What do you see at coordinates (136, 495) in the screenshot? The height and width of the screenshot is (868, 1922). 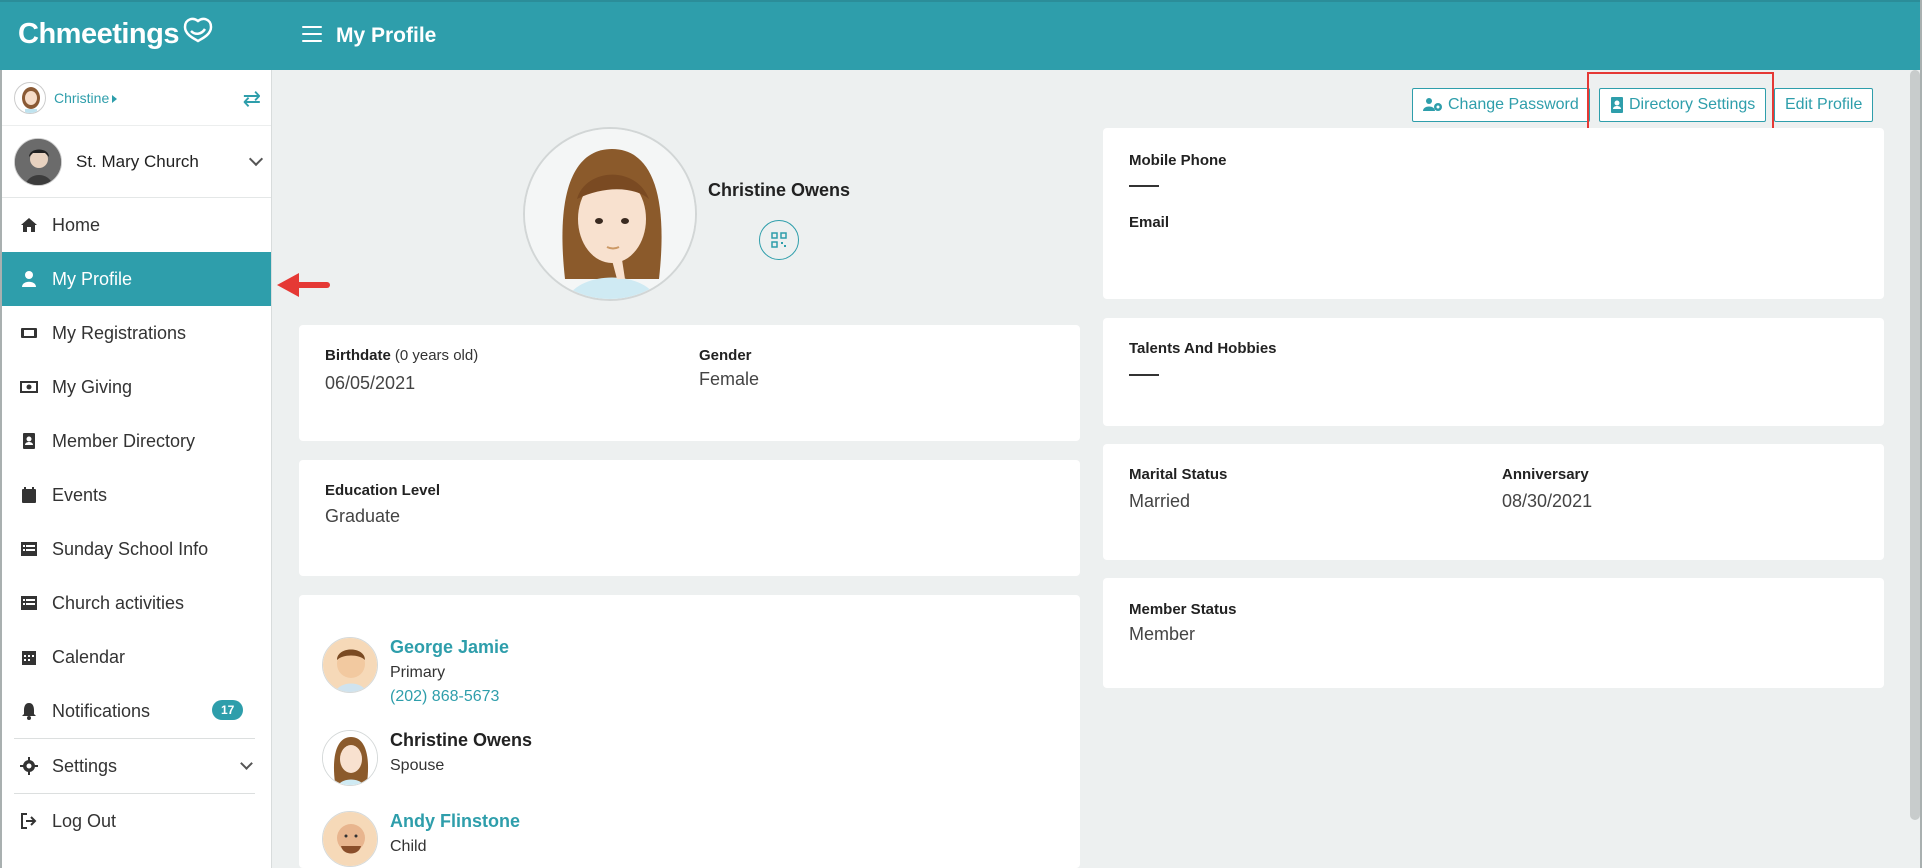 I see `nav-item-events: Events` at bounding box center [136, 495].